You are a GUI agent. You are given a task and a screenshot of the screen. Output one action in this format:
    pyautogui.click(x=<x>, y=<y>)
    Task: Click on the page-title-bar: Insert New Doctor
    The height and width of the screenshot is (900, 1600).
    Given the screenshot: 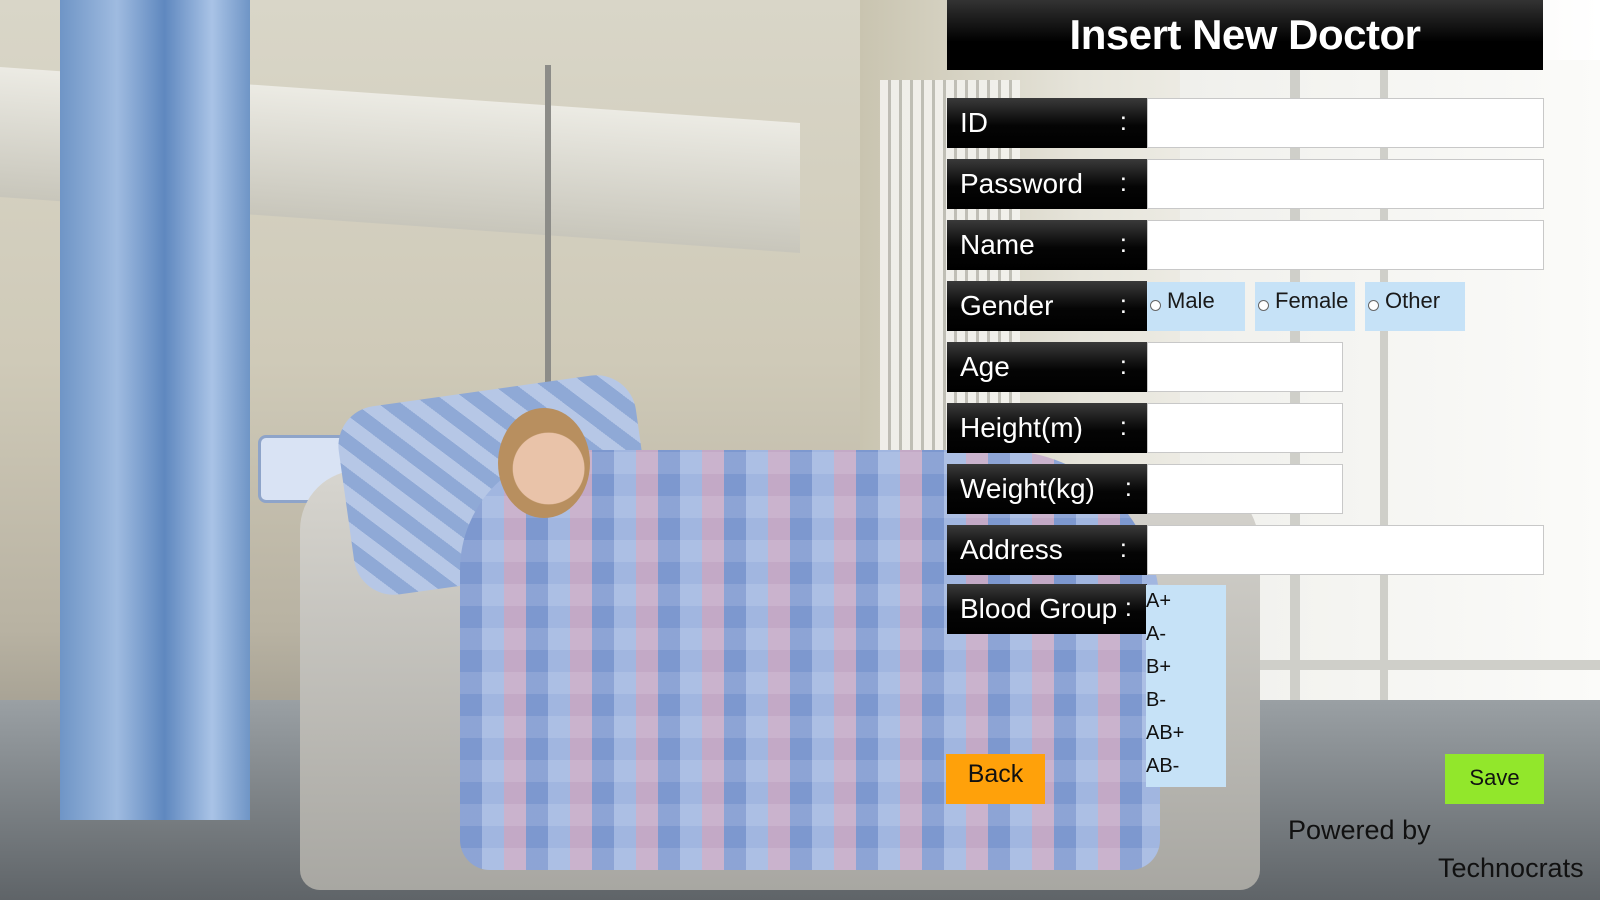 What is the action you would take?
    pyautogui.click(x=1245, y=35)
    